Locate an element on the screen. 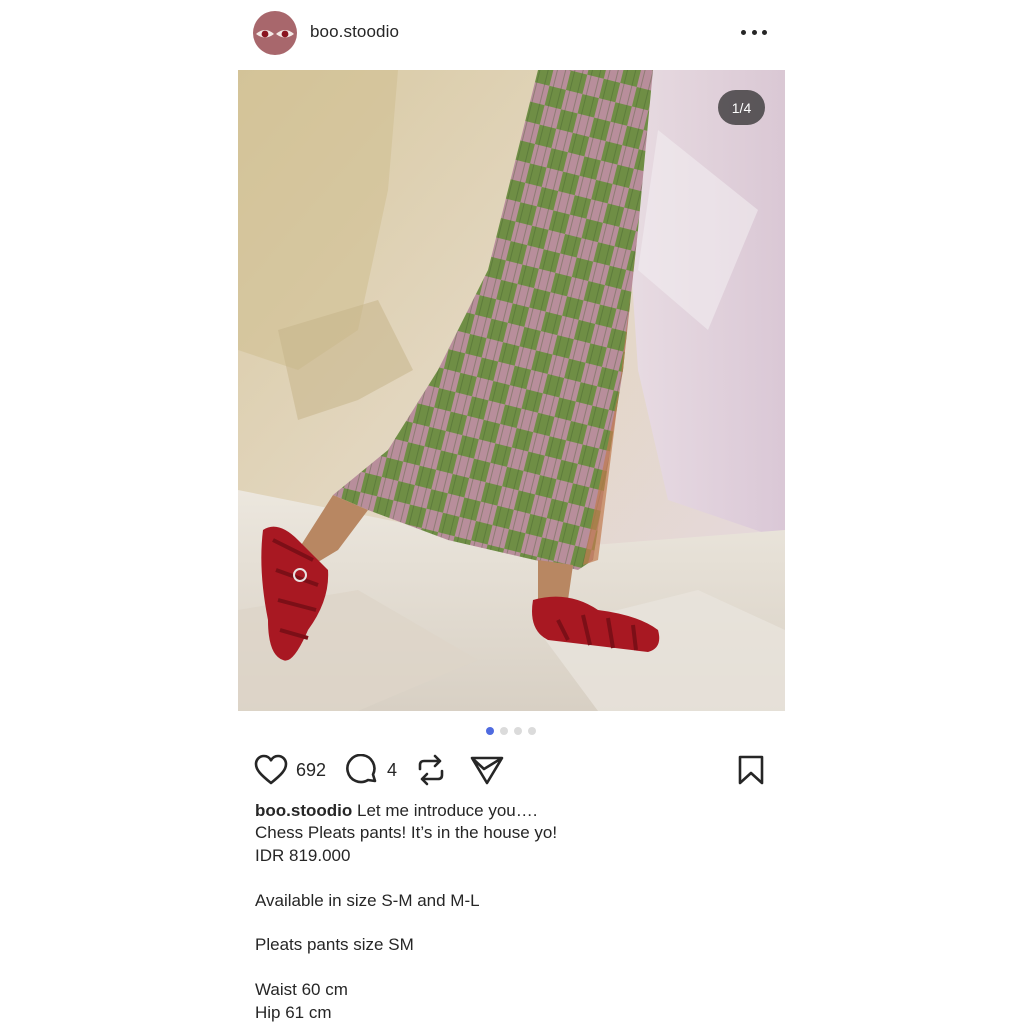 The width and height of the screenshot is (1024, 1024). share-button is located at coordinates (487, 770).